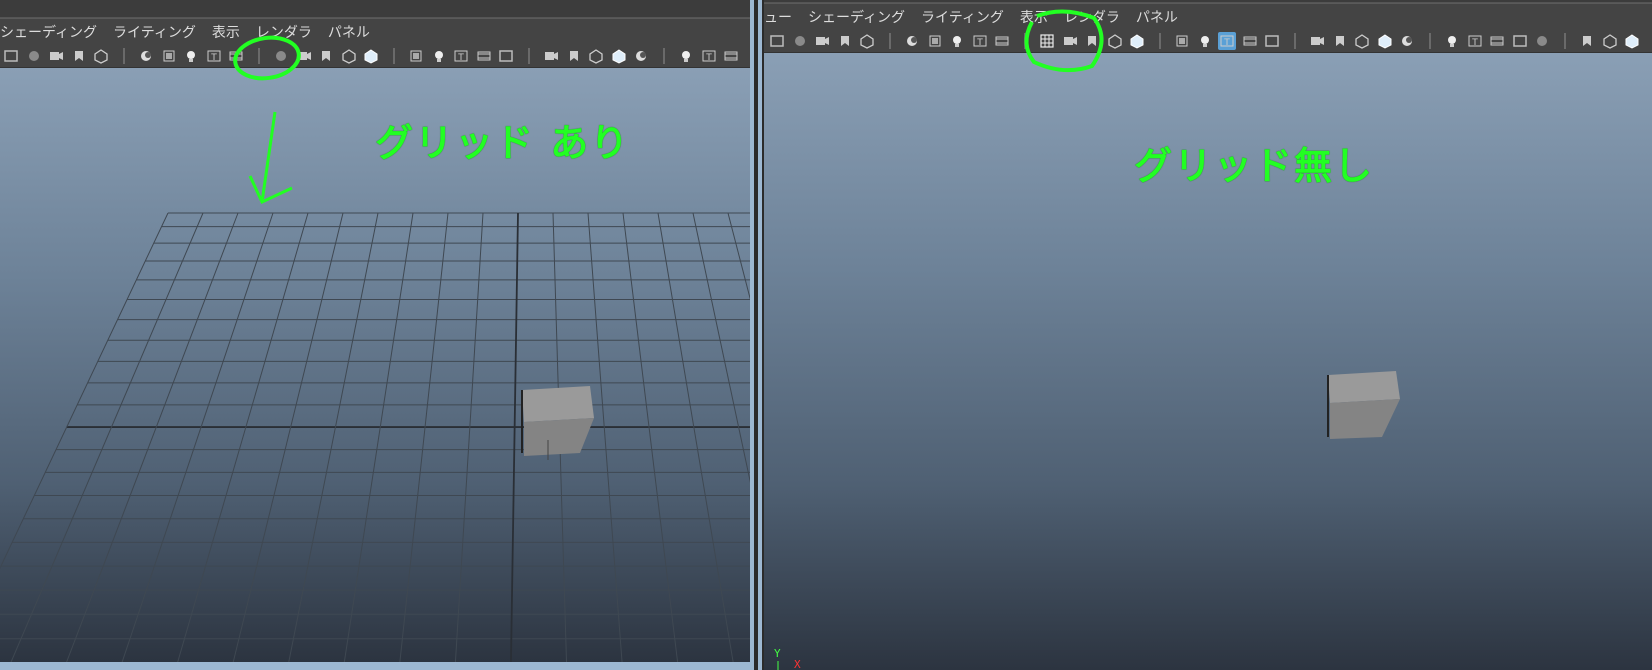  I want to click on panel-bottom-border, so click(375, 666).